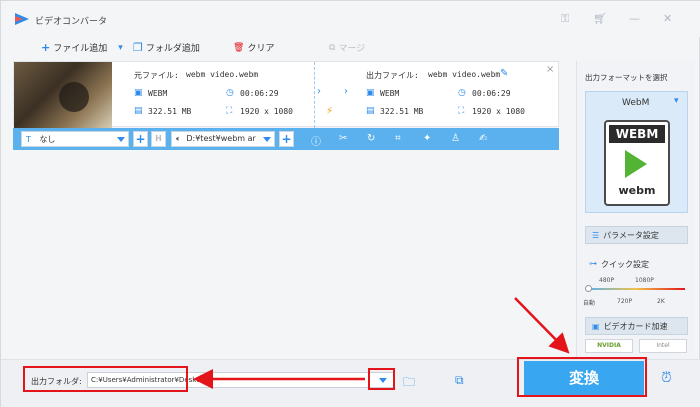 The height and width of the screenshot is (407, 700). What do you see at coordinates (542, 325) in the screenshot?
I see `annotation-arrow-convert` at bounding box center [542, 325].